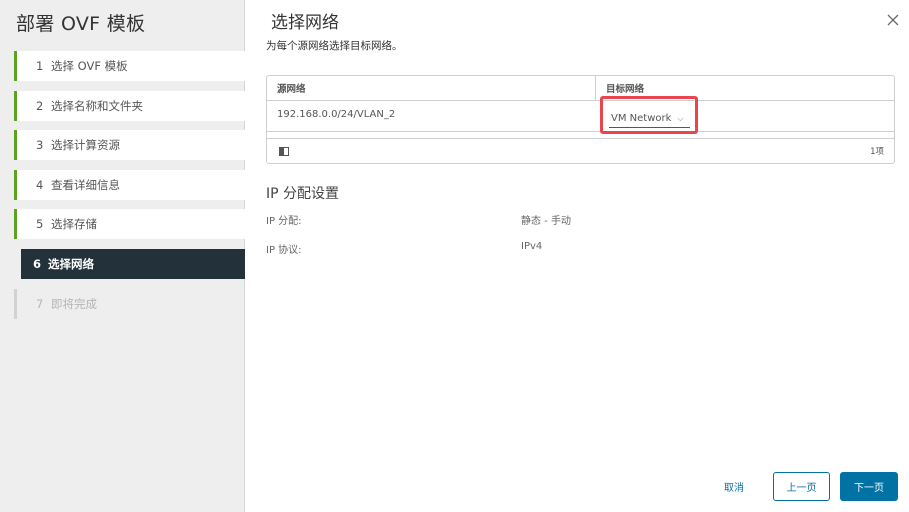  I want to click on step-number: 6, so click(37, 263).